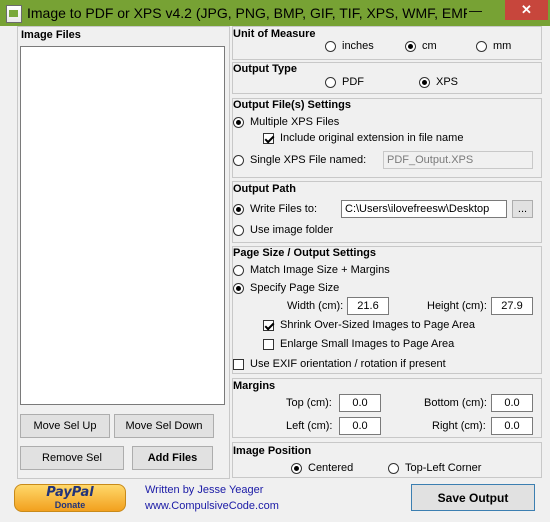 The image size is (550, 522). Describe the element at coordinates (212, 506) in the screenshot. I see `website-link: www.CompulsiveCode.com` at that location.